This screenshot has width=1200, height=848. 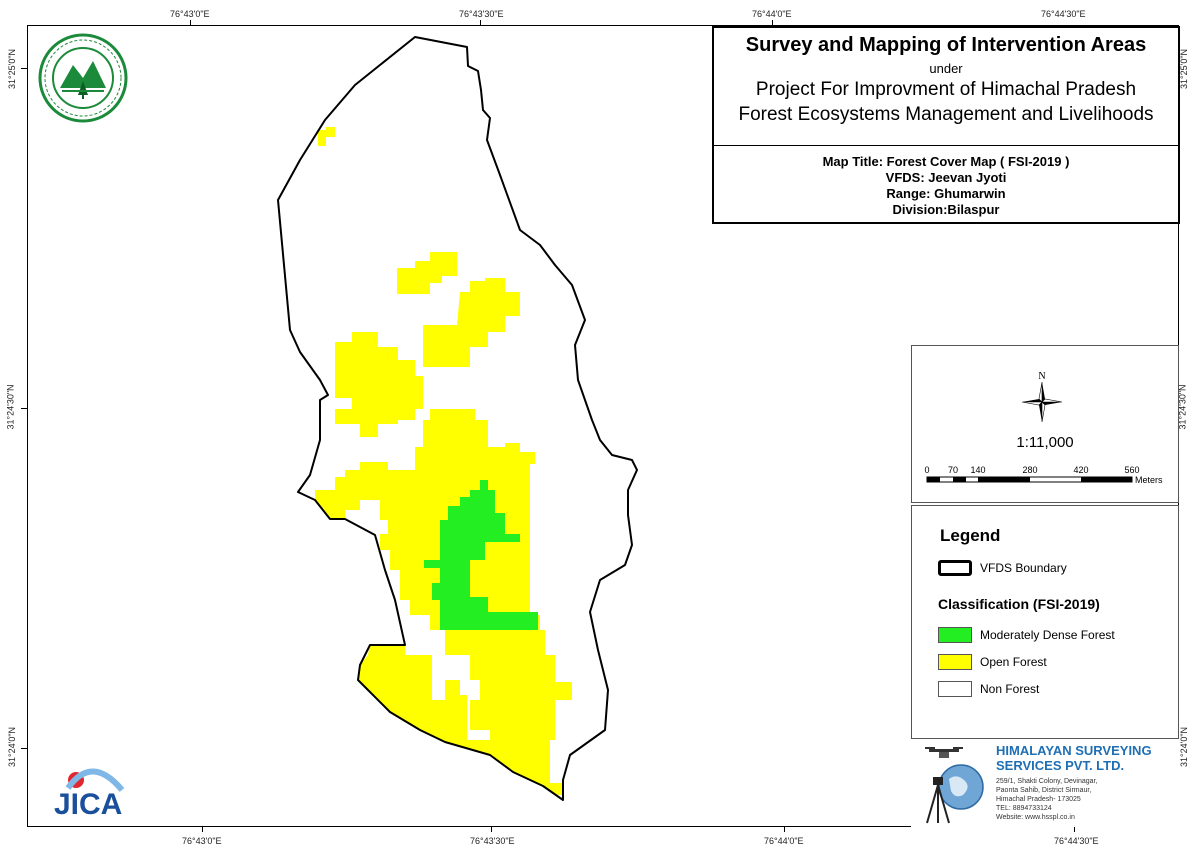 What do you see at coordinates (1010, 689) in the screenshot?
I see `non-forest-label: Non Forest` at bounding box center [1010, 689].